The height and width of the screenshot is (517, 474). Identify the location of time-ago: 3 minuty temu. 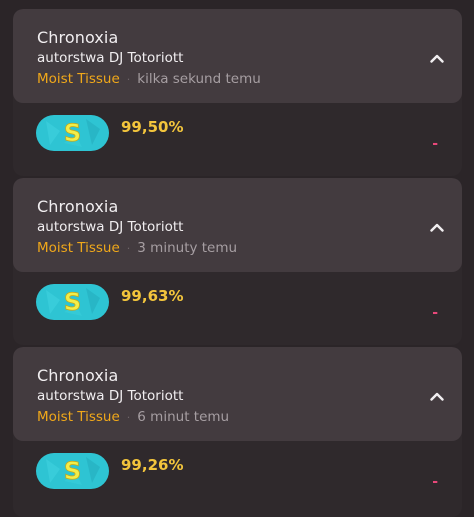
(187, 248).